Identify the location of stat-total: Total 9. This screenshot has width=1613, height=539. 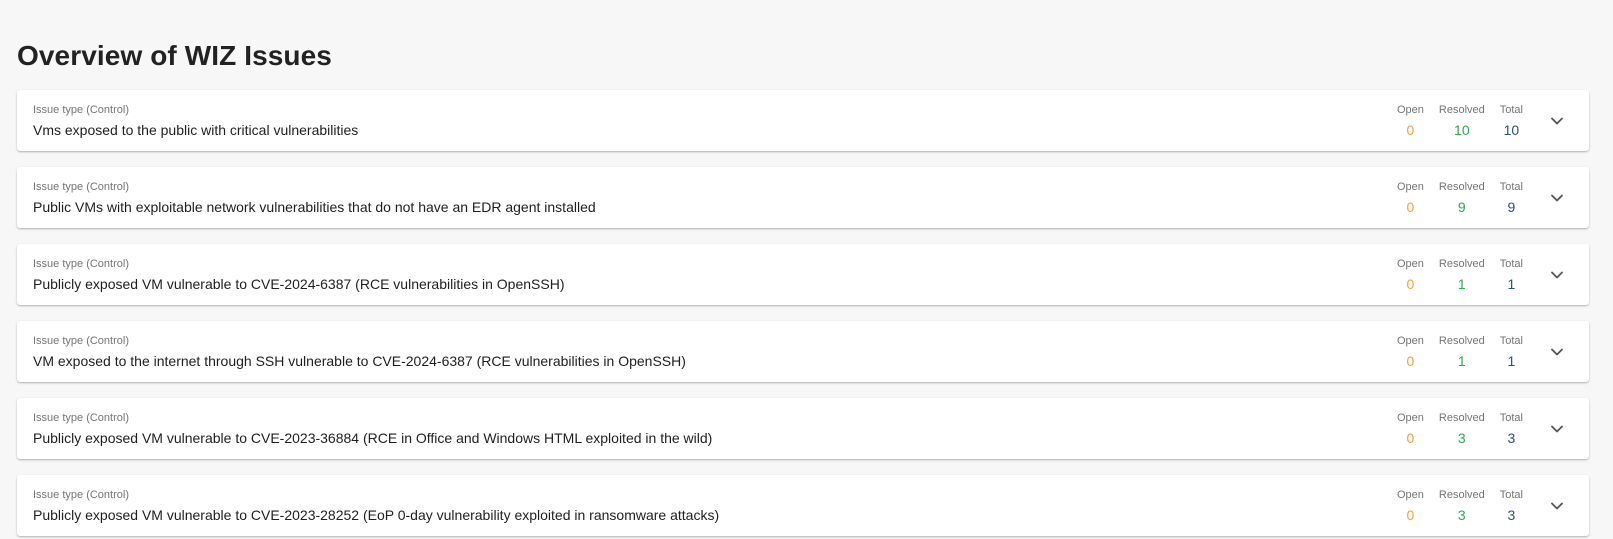
(1511, 198).